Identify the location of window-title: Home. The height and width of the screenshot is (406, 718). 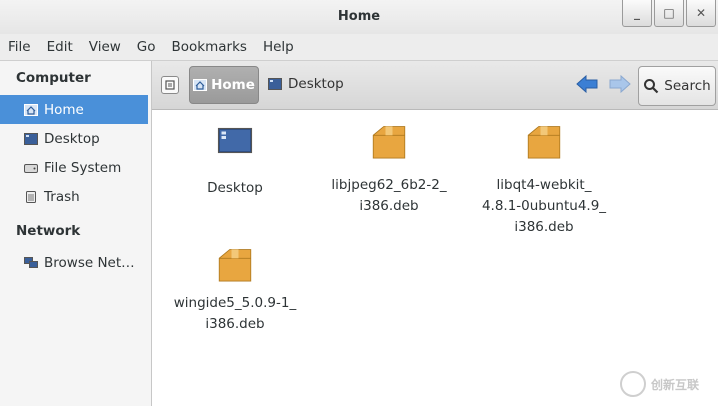
(359, 16).